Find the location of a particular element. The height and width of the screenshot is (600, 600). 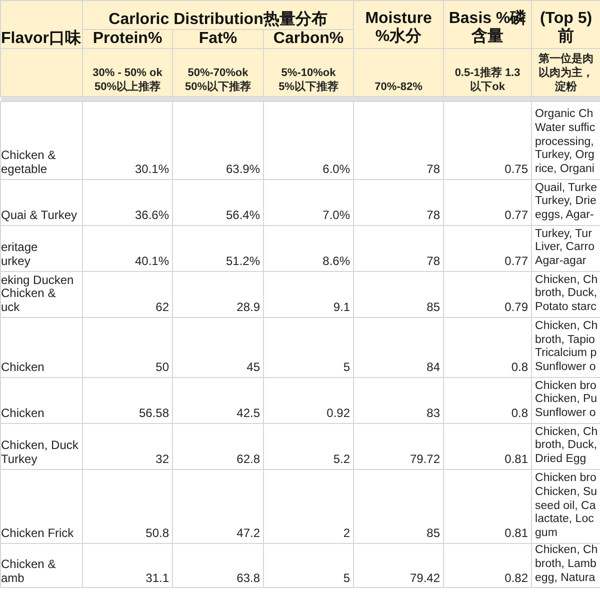

table-cell: 51.2% is located at coordinates (218, 249).